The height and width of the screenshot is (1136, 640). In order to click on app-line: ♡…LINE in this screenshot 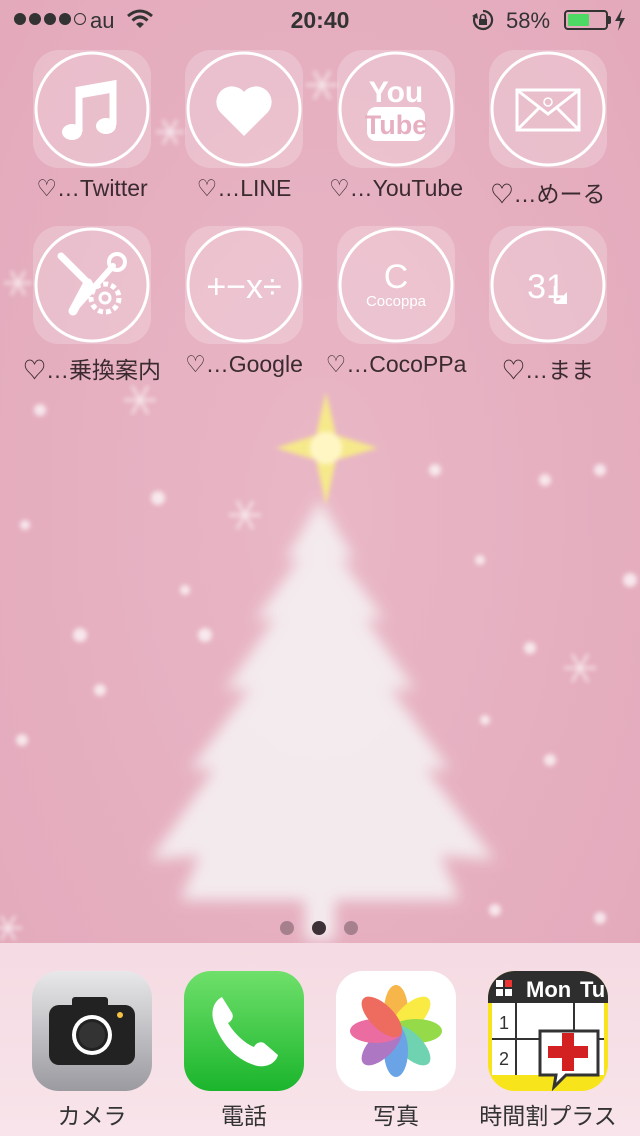, I will do `click(244, 135)`.